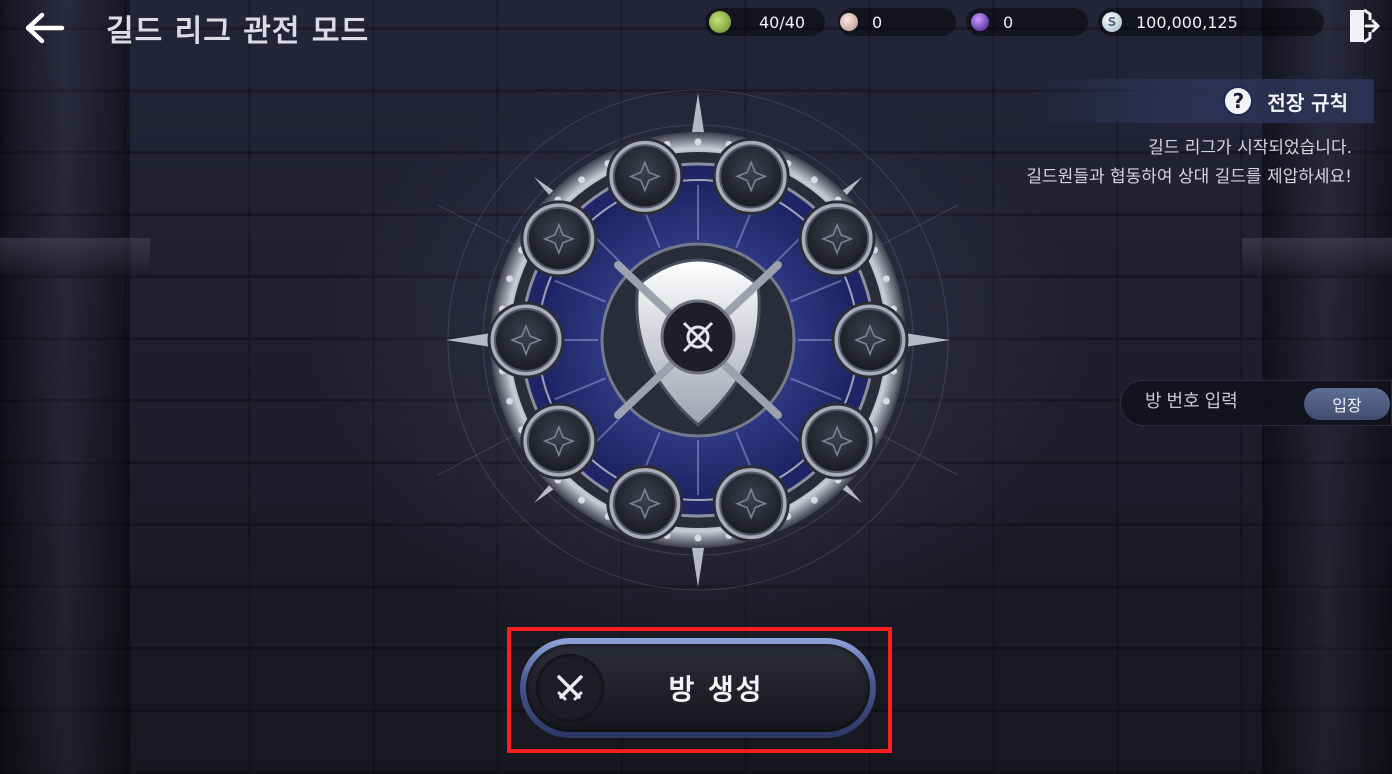 The width and height of the screenshot is (1392, 774). I want to click on left-pillar, so click(65, 387).